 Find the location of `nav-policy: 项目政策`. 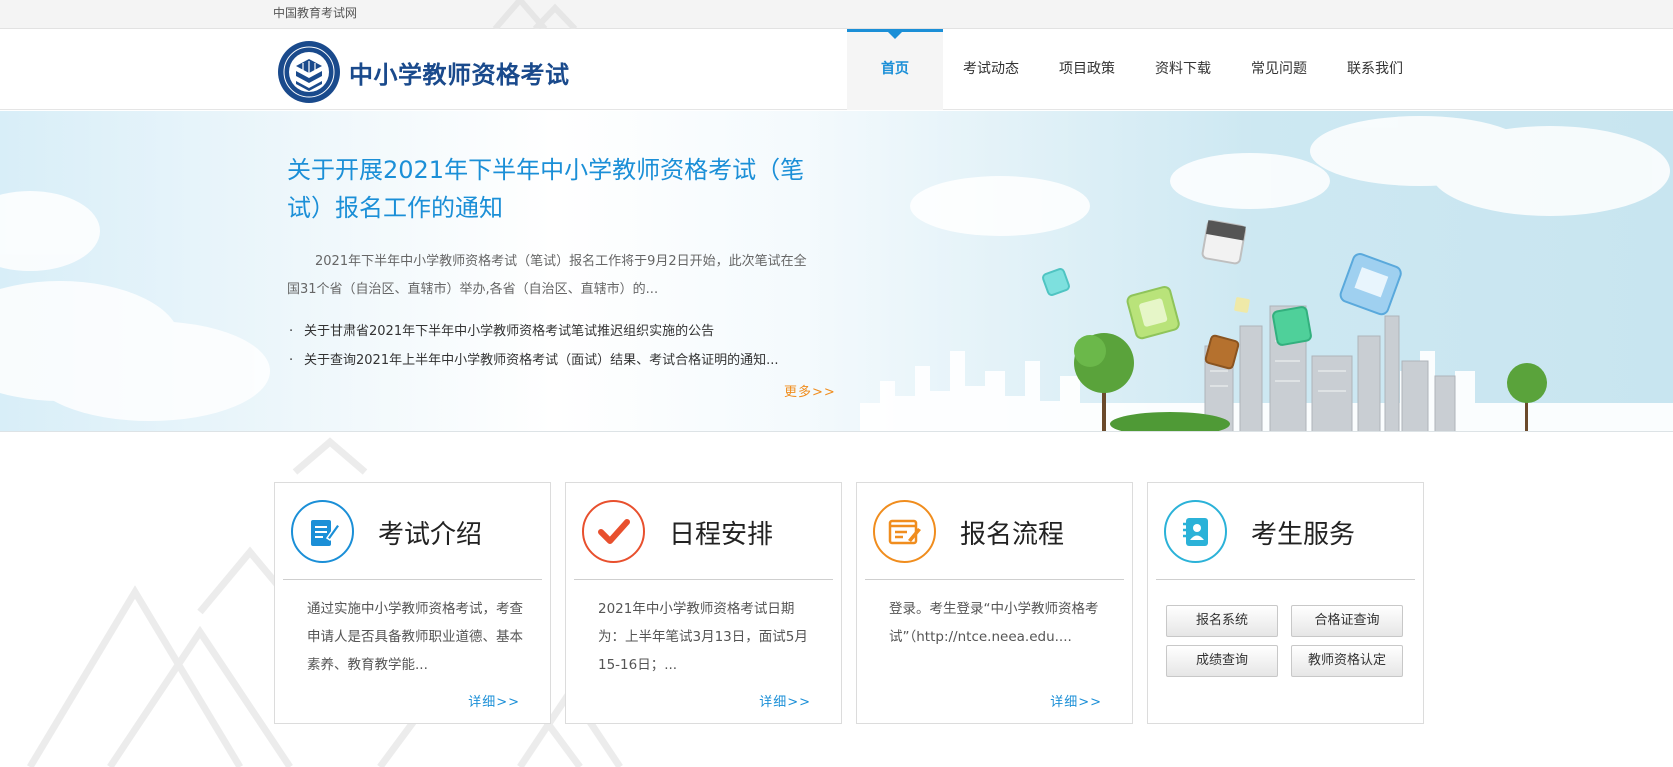

nav-policy: 项目政策 is located at coordinates (1087, 69).